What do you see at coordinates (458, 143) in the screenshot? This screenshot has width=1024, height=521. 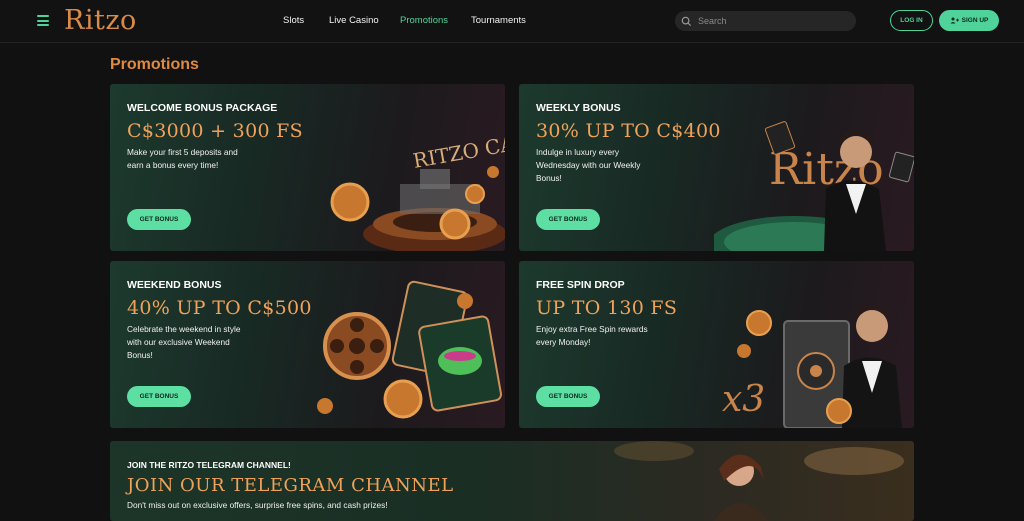 I see `art-text: RITZO CASINO TOP` at bounding box center [458, 143].